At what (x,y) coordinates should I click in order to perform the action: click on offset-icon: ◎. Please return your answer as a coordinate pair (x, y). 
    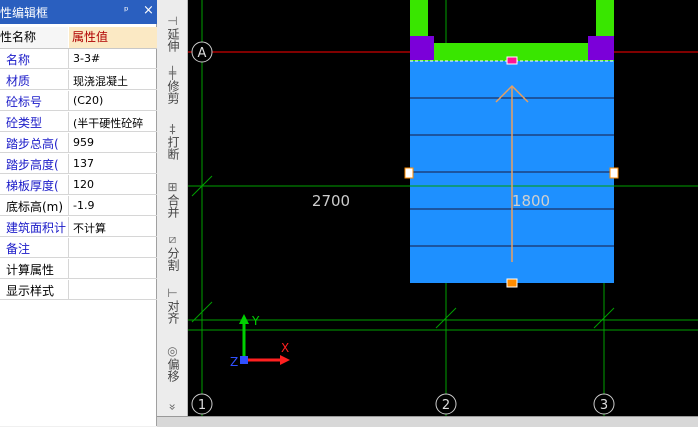
    Looking at the image, I should click on (172, 351).